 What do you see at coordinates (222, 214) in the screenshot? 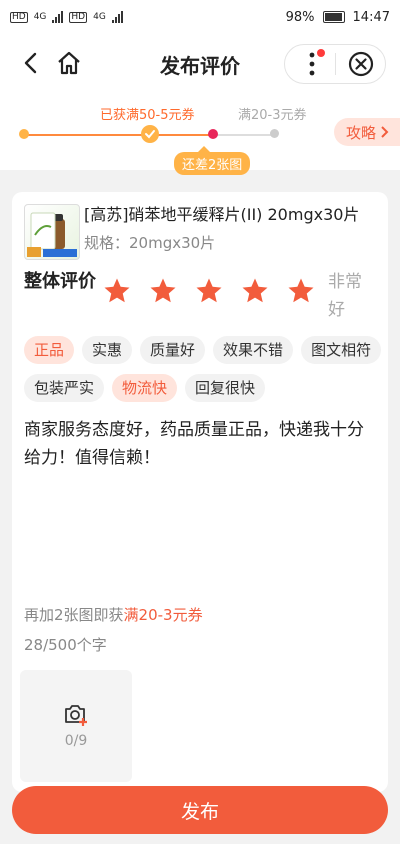
I see `product-name: [高苏]硝苯地平缓释片(II) 20mgx30片` at bounding box center [222, 214].